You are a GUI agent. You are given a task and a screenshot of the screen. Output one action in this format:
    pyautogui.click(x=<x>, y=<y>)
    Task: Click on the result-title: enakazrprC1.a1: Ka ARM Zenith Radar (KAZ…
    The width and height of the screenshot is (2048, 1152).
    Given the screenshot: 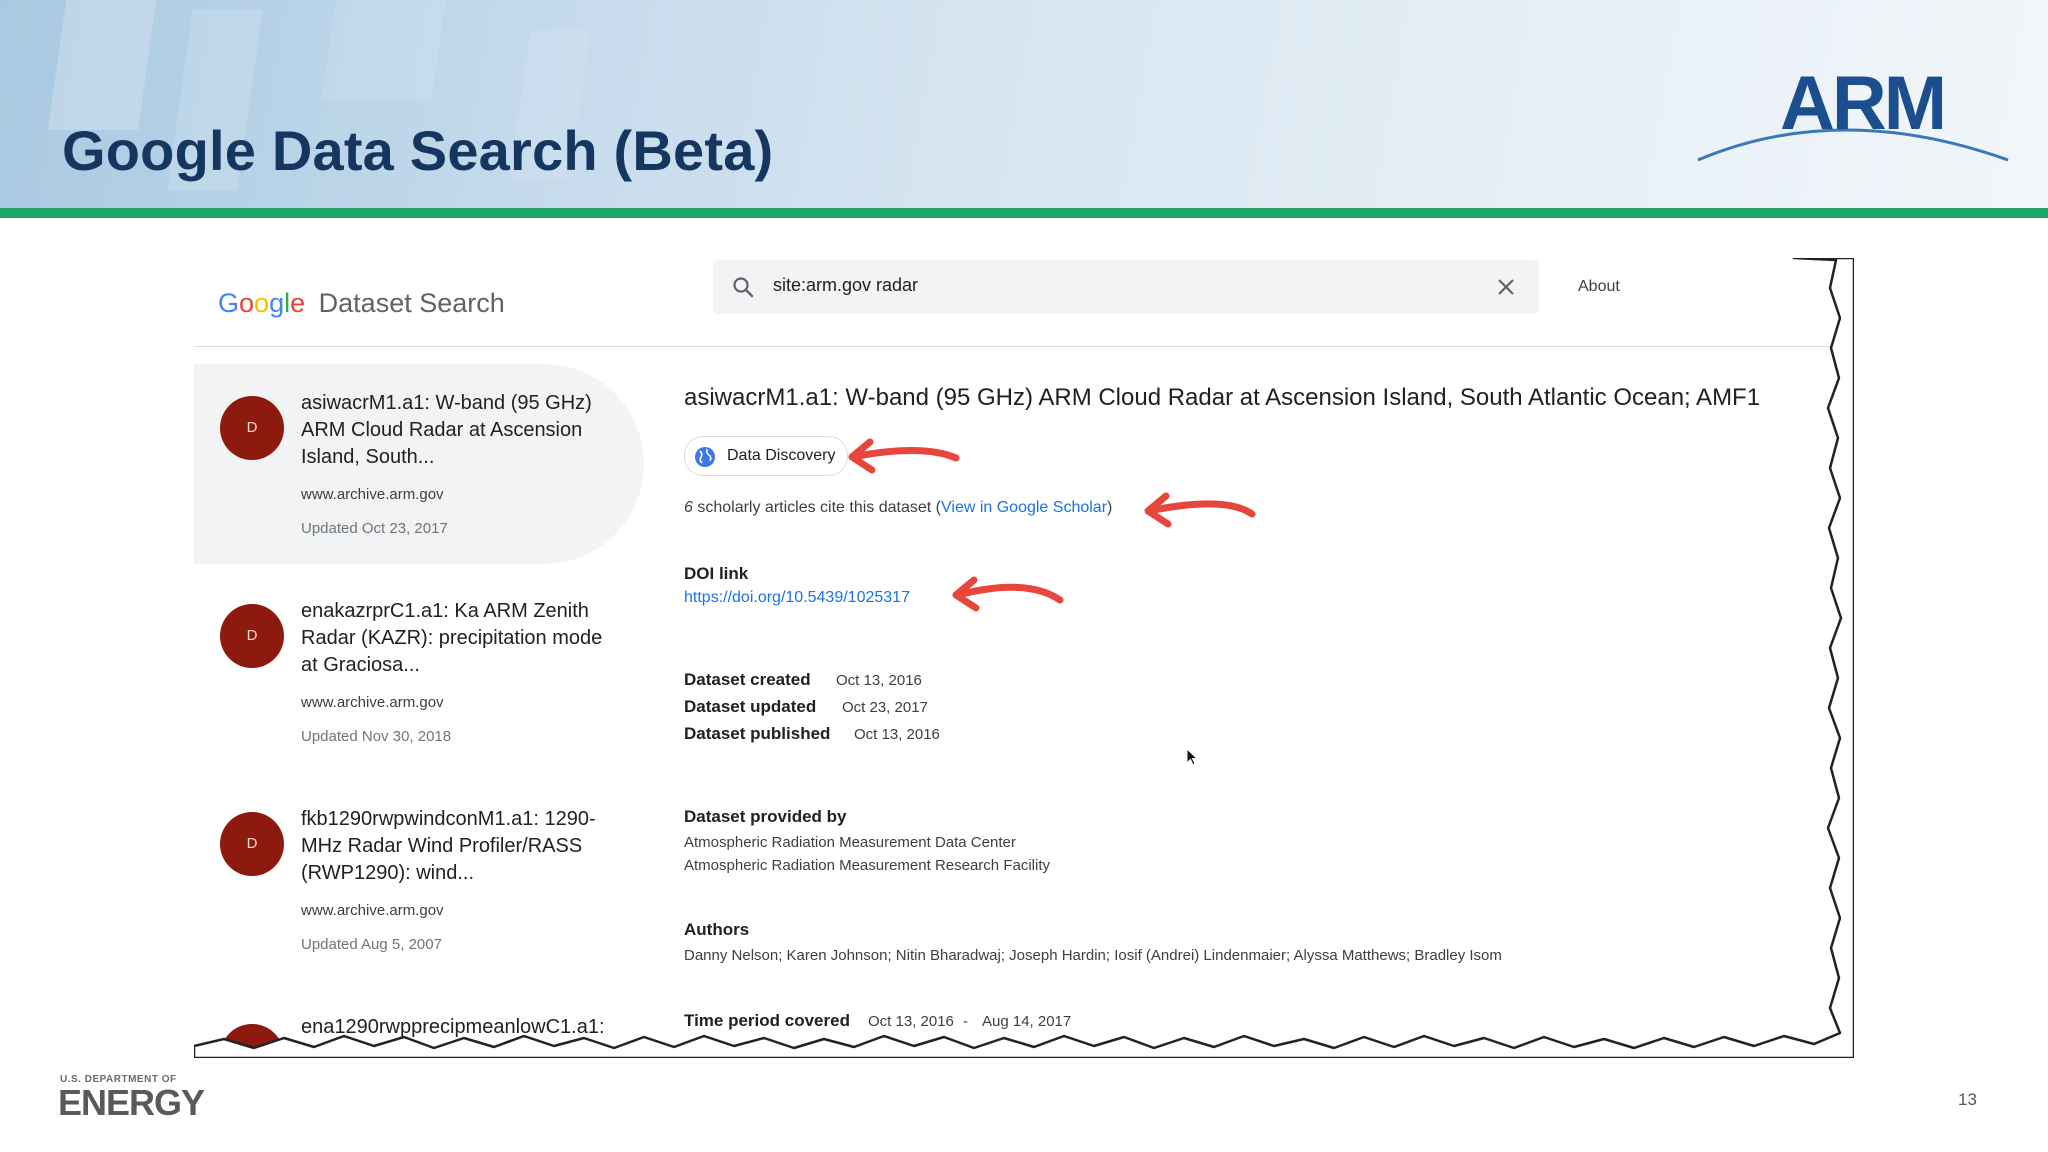 What is the action you would take?
    pyautogui.click(x=461, y=638)
    